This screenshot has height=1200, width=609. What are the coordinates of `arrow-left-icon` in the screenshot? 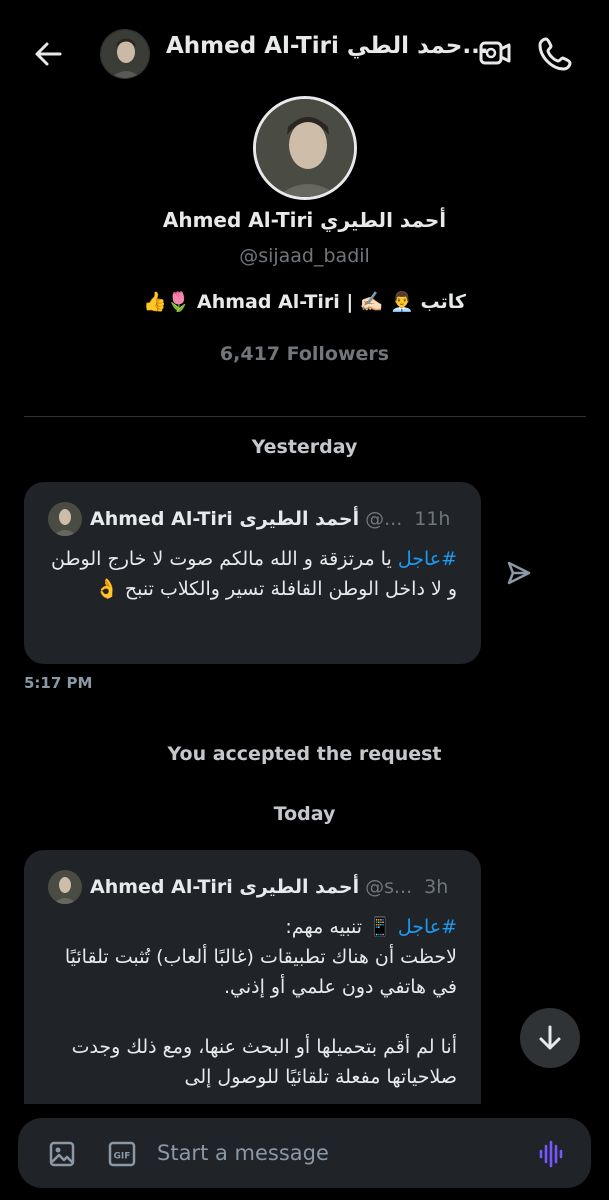 It's located at (48, 54).